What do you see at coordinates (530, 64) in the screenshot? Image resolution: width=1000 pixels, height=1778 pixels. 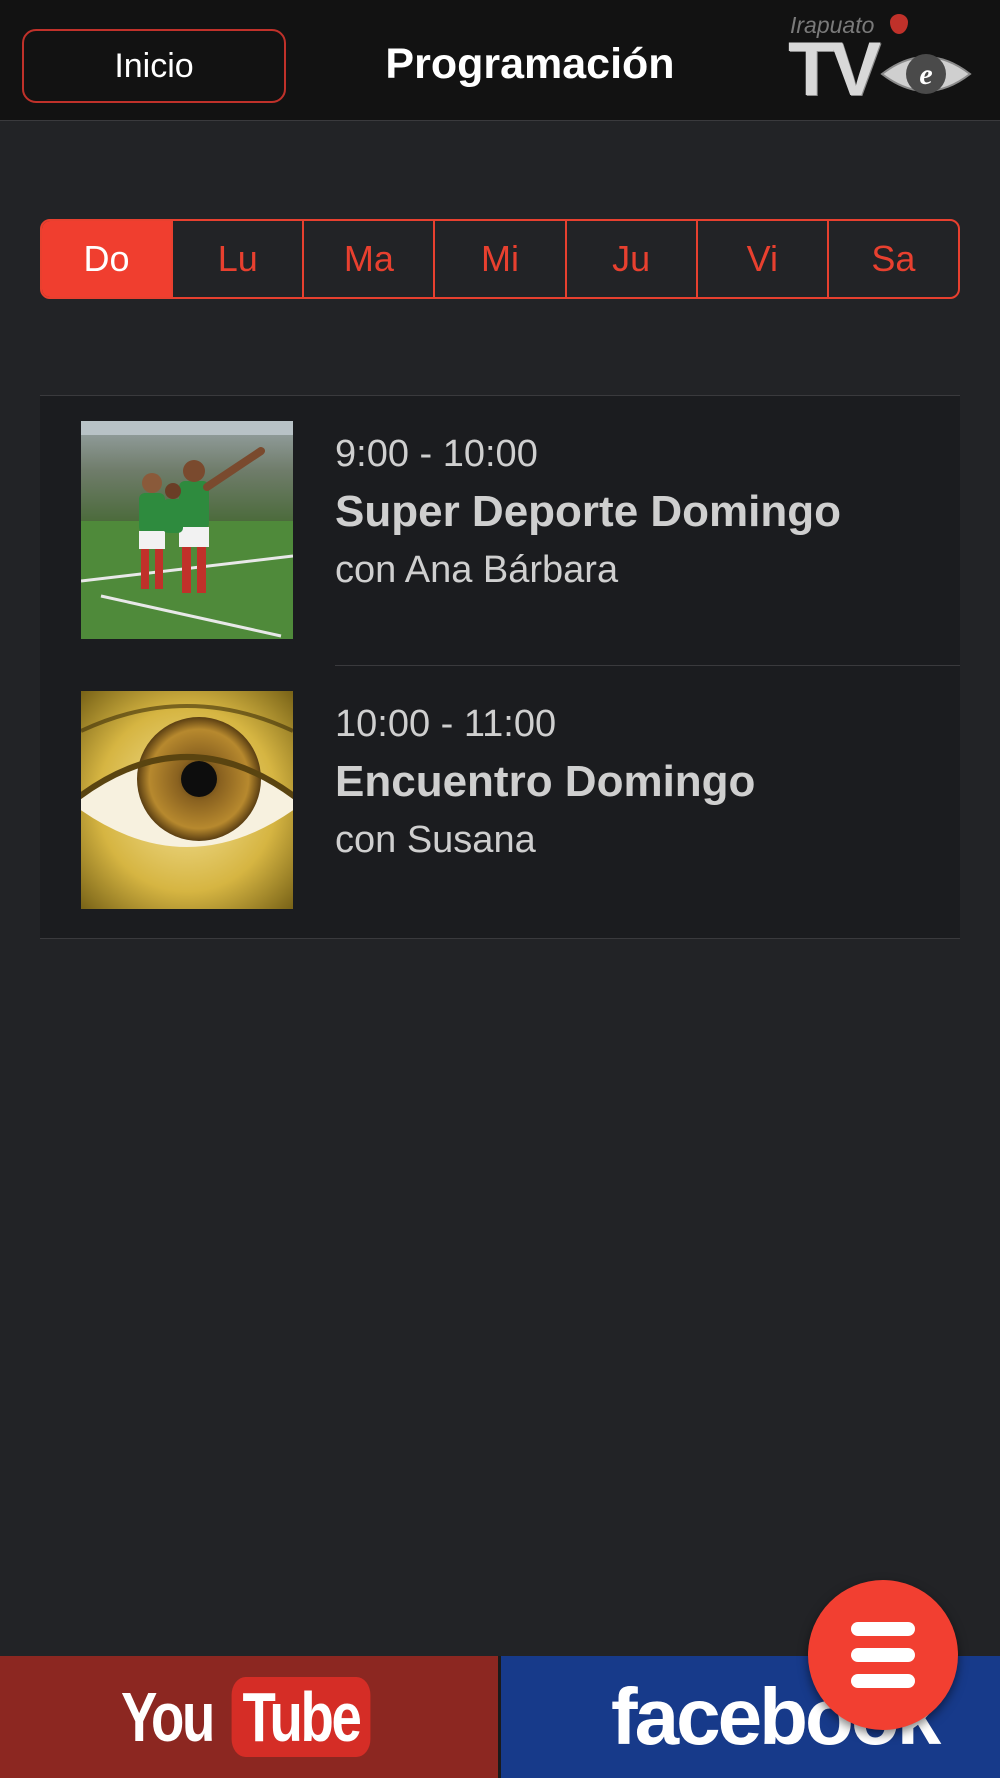 I see `page-title: Programación` at bounding box center [530, 64].